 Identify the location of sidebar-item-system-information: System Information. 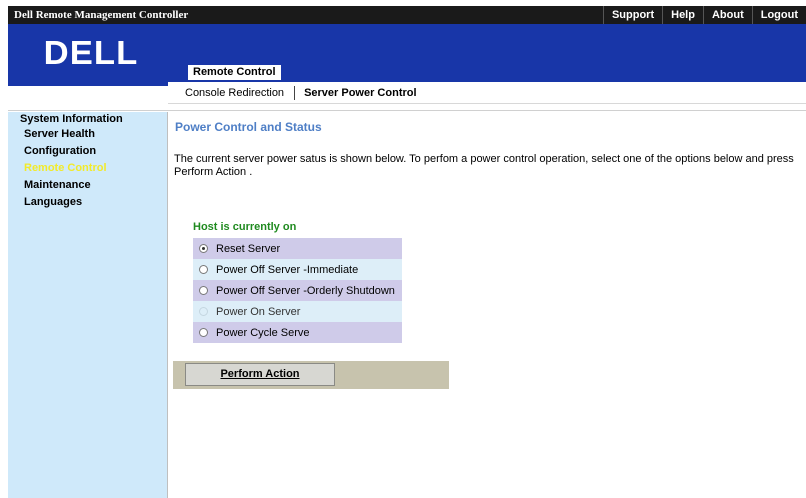
(88, 119).